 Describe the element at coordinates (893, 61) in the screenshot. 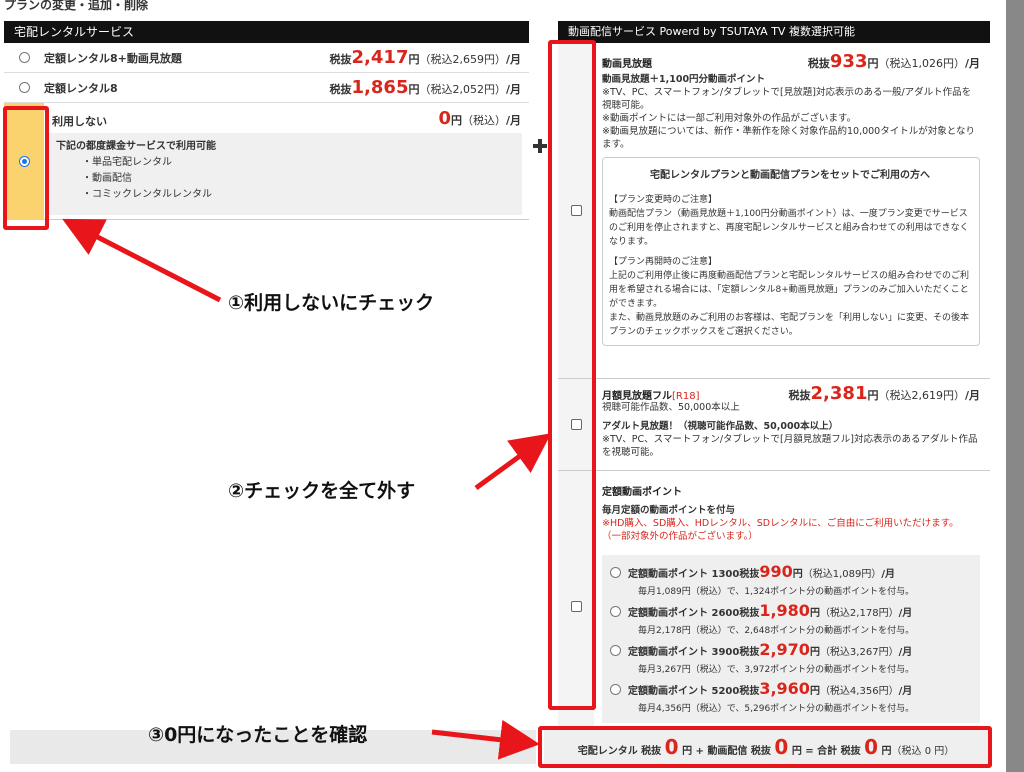

I see `mihodai-price: 税抜933円（税込1,026円）/月` at that location.